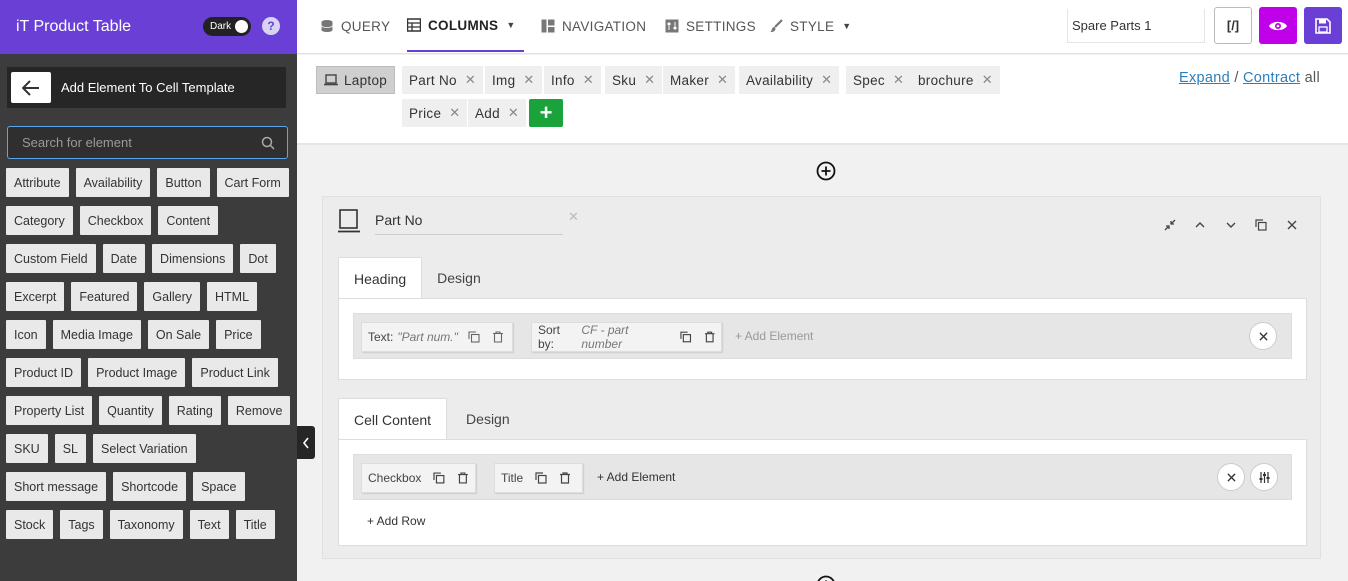 The image size is (1348, 581). I want to click on element-chip: Text, so click(209, 524).